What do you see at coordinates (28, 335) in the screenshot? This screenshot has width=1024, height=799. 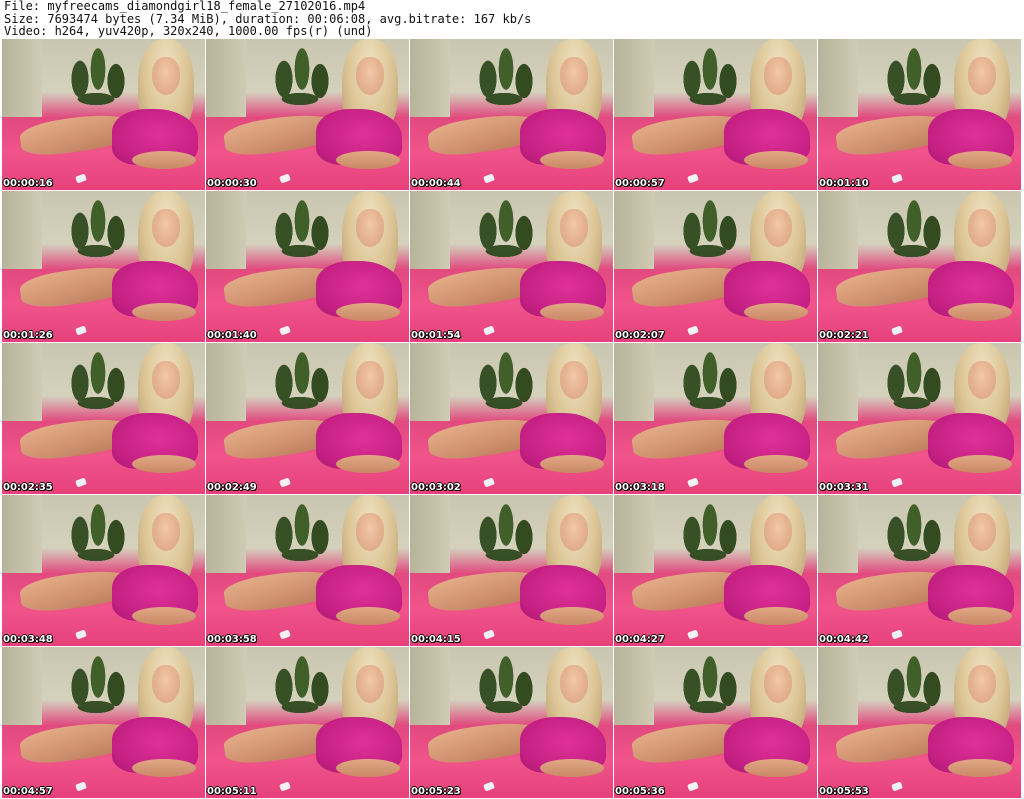 I see `thumbnail-timestamp: 00:01:26` at bounding box center [28, 335].